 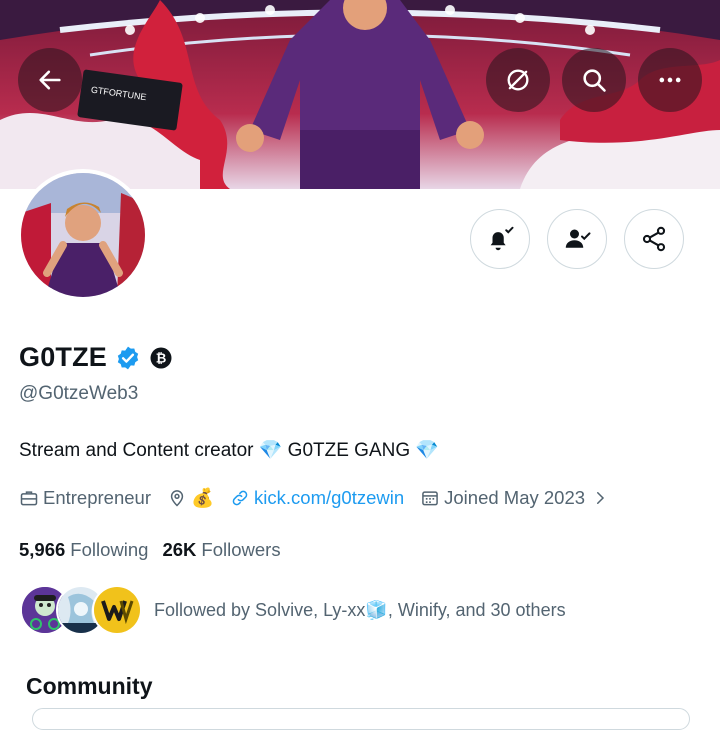 I want to click on user-handle: @G0tzeWeb3, so click(x=79, y=393).